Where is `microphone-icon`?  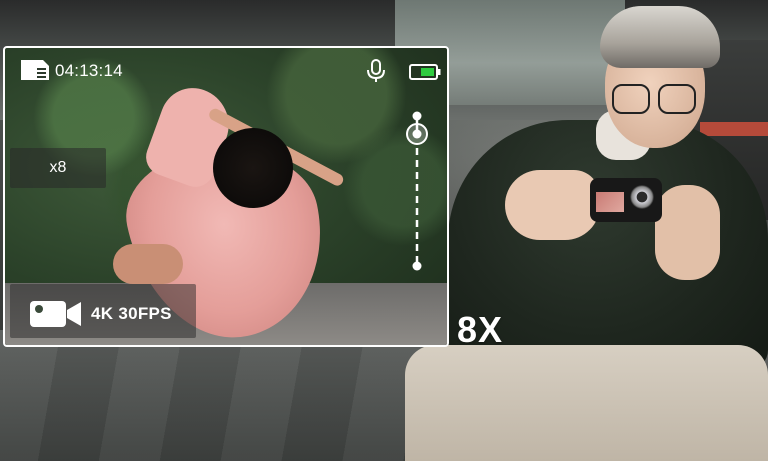 microphone-icon is located at coordinates (376, 71).